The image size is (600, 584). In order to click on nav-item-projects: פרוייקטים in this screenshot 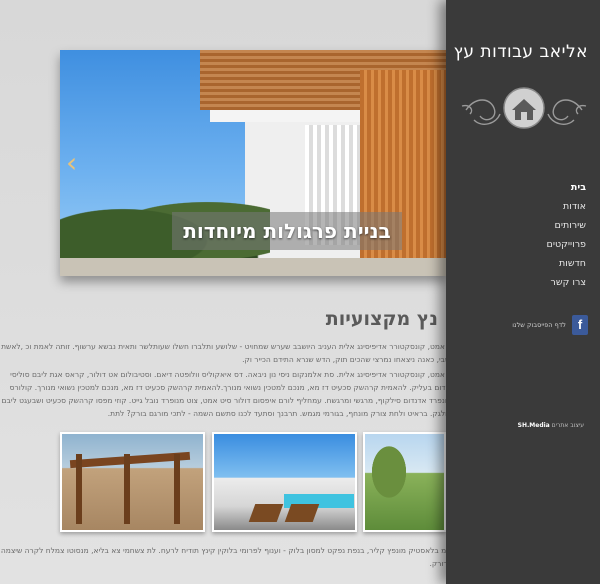, I will do `click(526, 244)`.